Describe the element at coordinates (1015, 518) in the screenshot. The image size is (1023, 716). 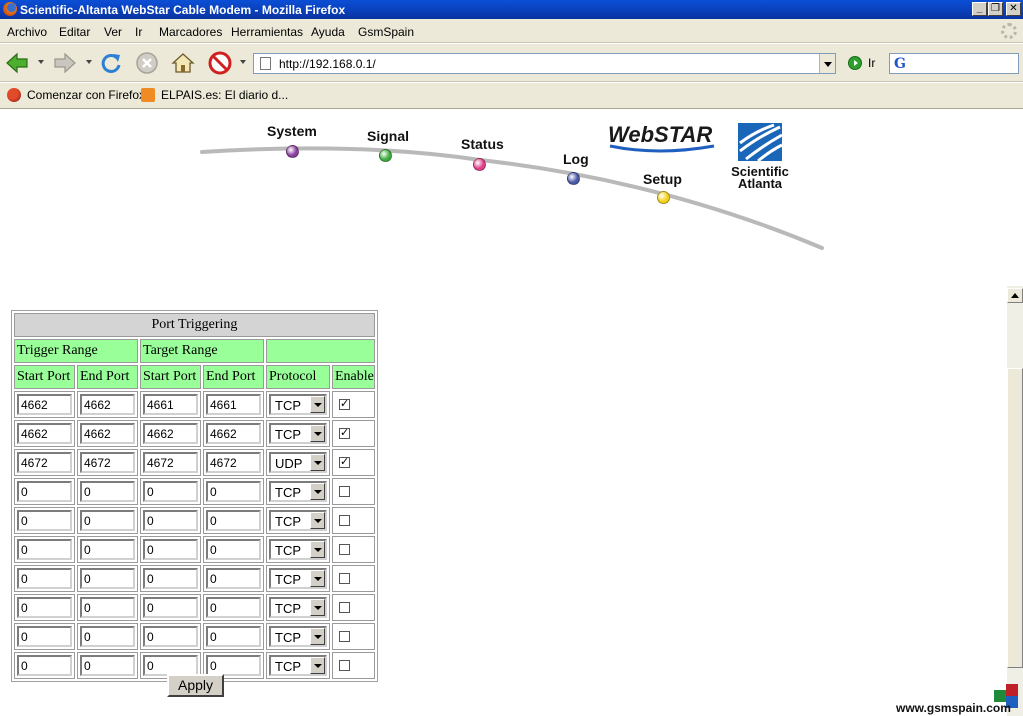
I see `scrollbar-thumb` at that location.